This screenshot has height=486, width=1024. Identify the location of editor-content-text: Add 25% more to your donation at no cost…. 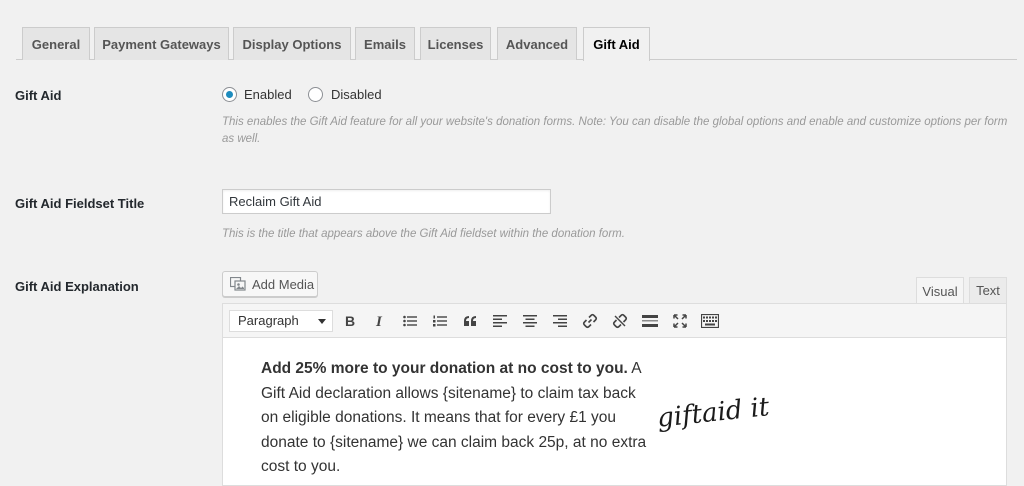
(458, 418).